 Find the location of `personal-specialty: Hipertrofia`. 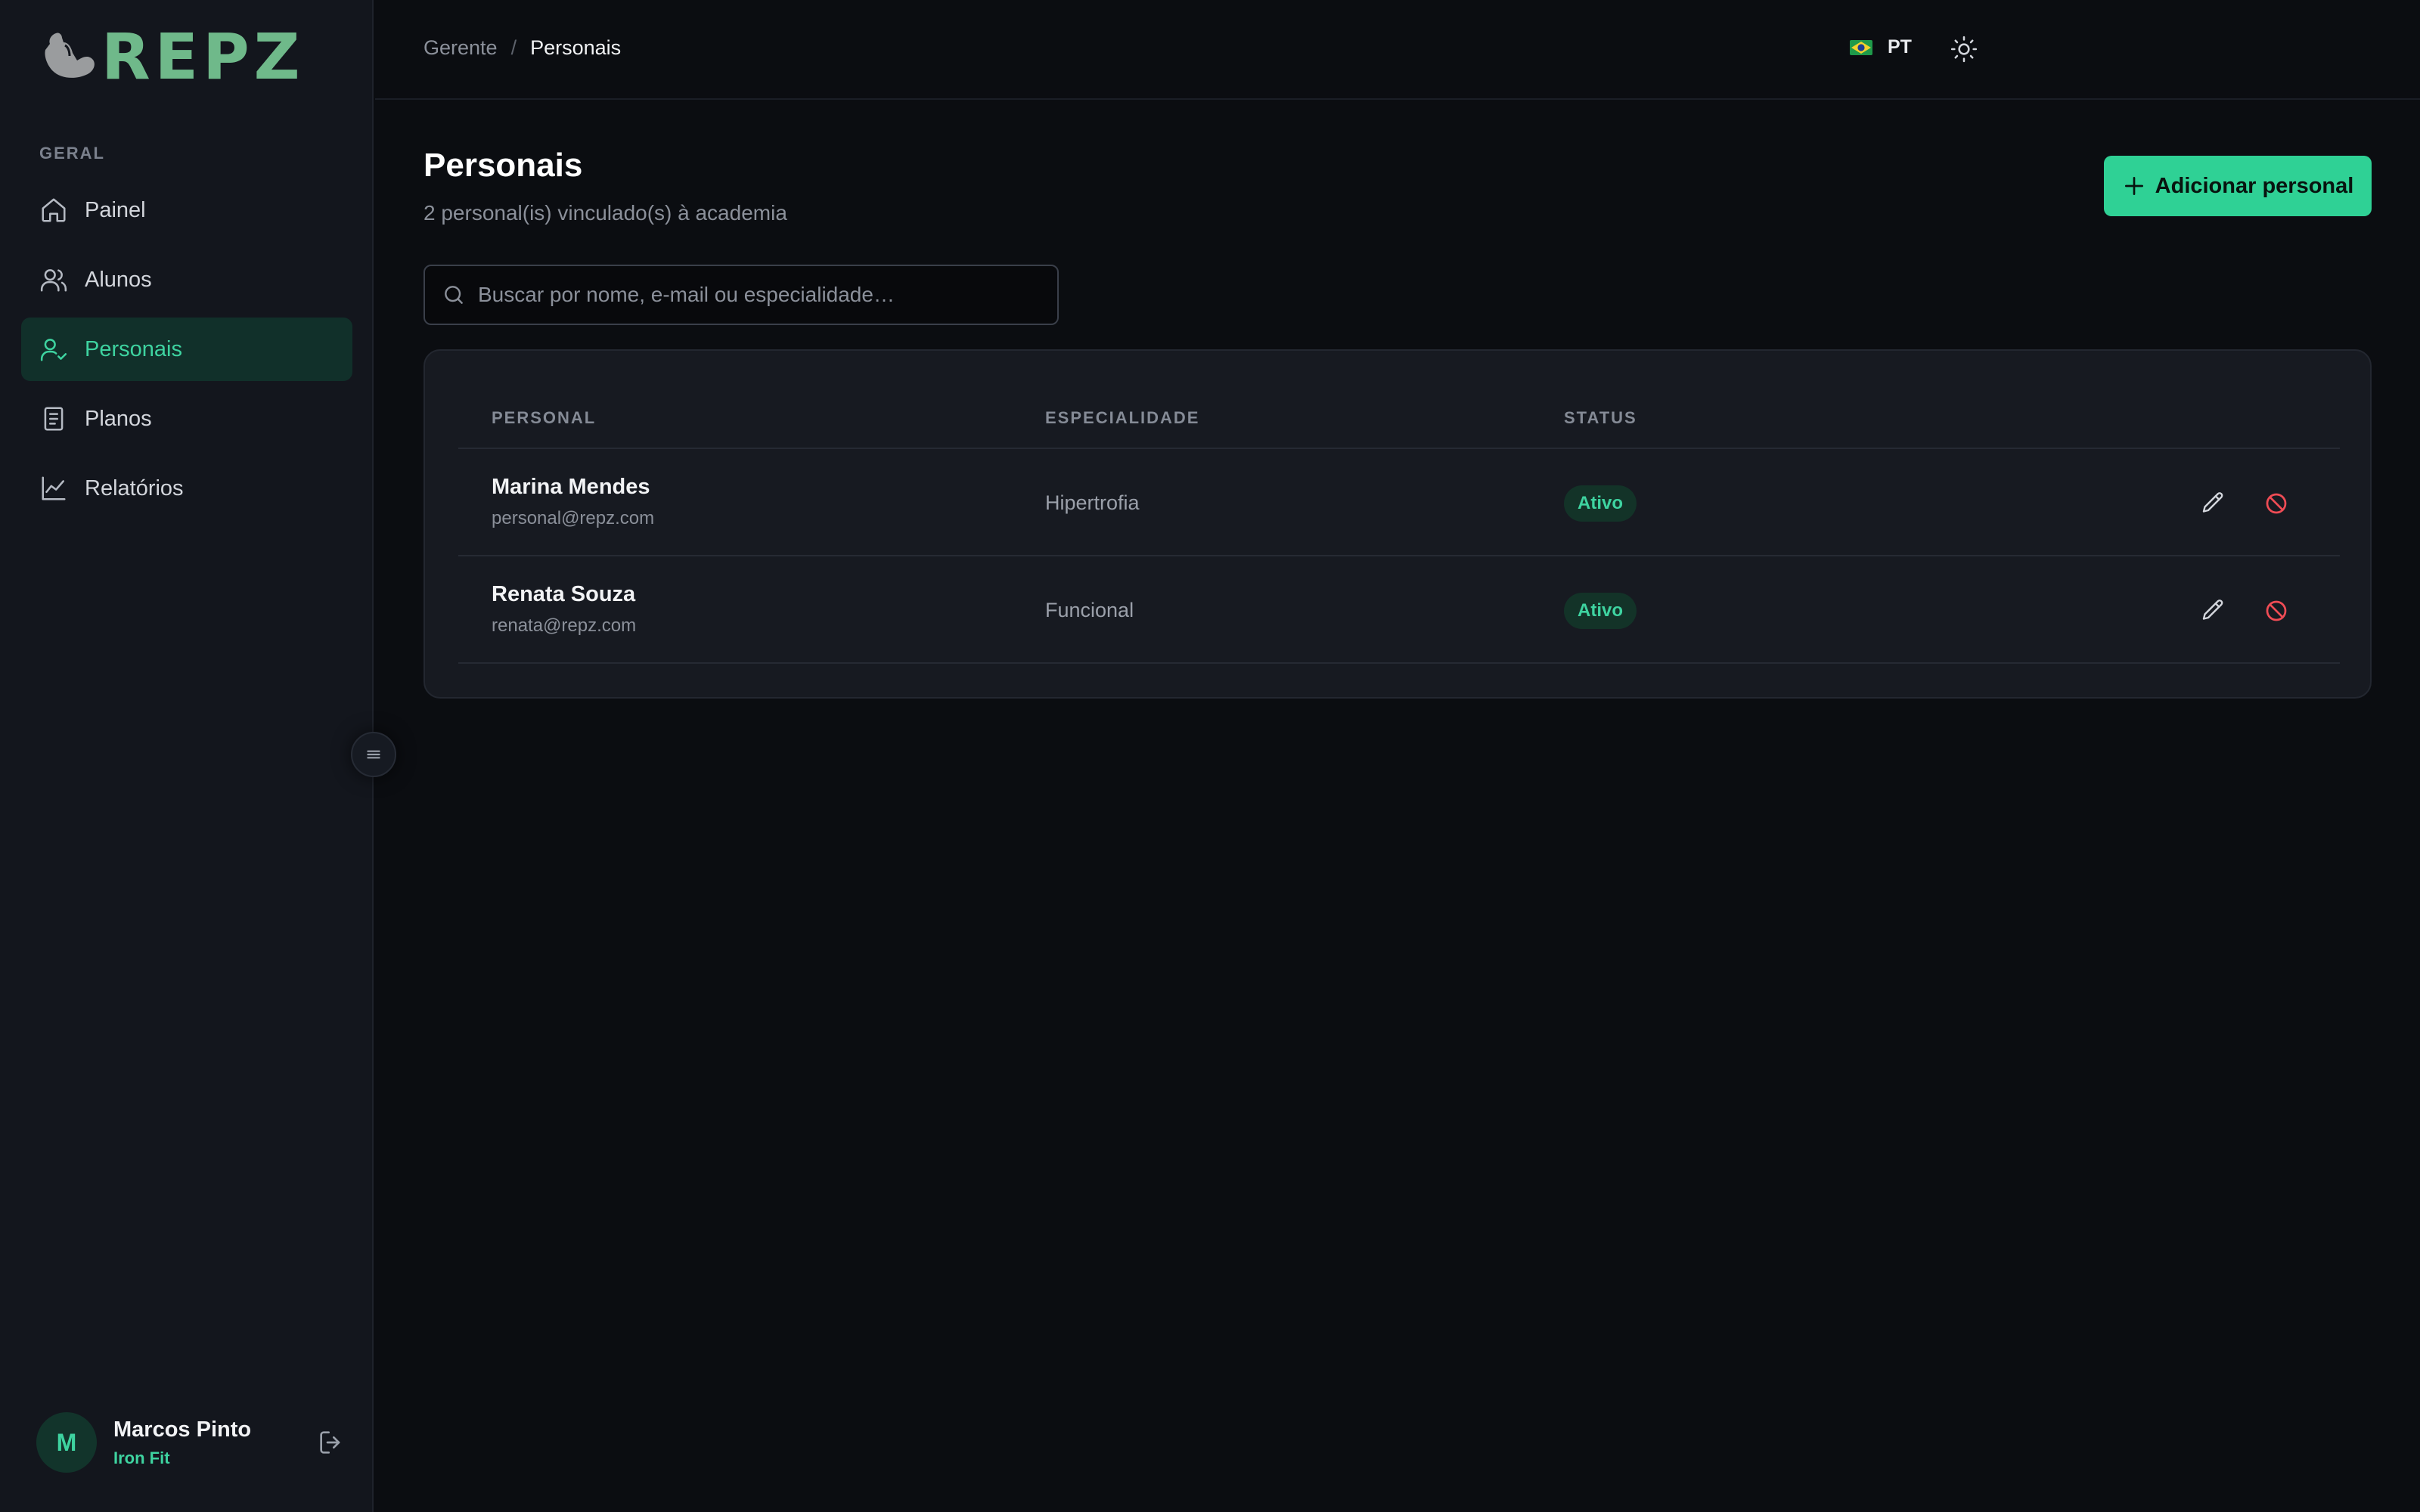

personal-specialty: Hipertrofia is located at coordinates (1092, 503).